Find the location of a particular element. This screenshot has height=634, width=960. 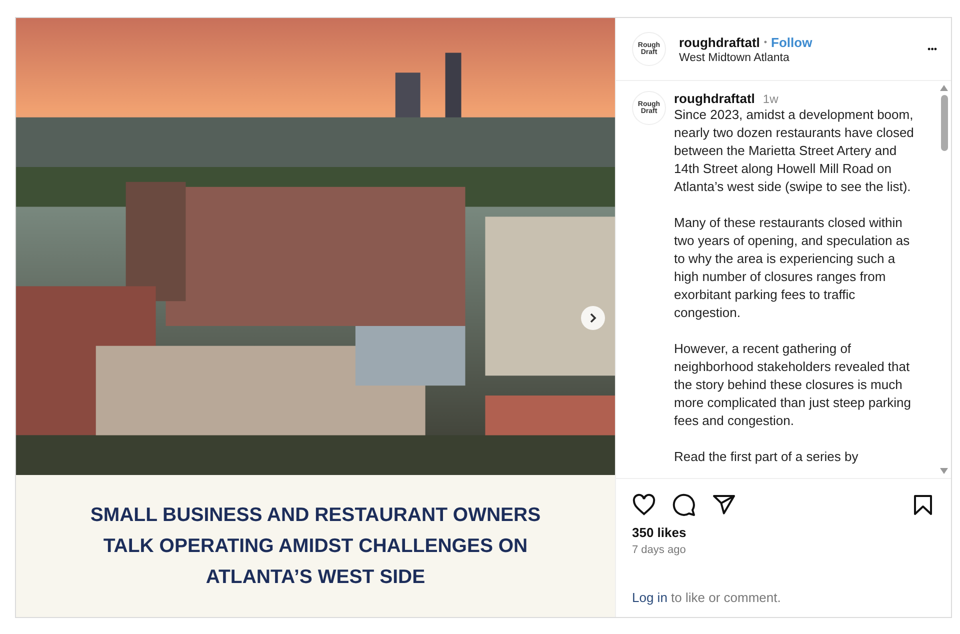

likes-count: 350 likes is located at coordinates (783, 532).